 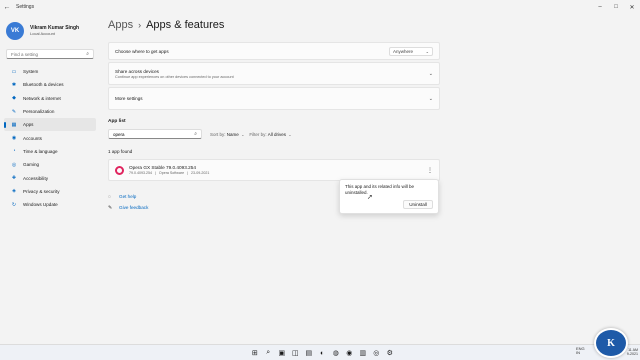 What do you see at coordinates (418, 204) in the screenshot?
I see `uninstall-button: Uninstall` at bounding box center [418, 204].